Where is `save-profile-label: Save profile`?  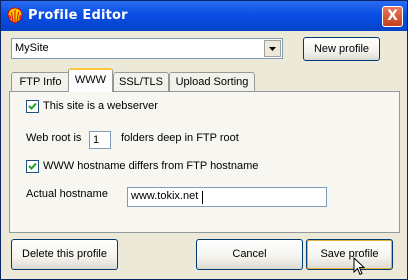 save-profile-label: Save profile is located at coordinates (349, 254).